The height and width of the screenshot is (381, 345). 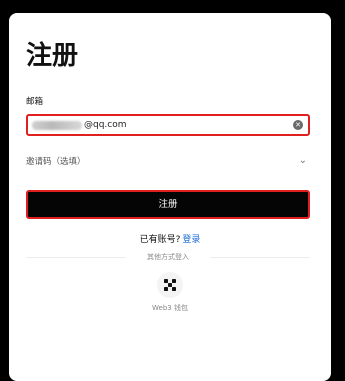 I want to click on login-prompt-text: 已有账号?, so click(x=160, y=240).